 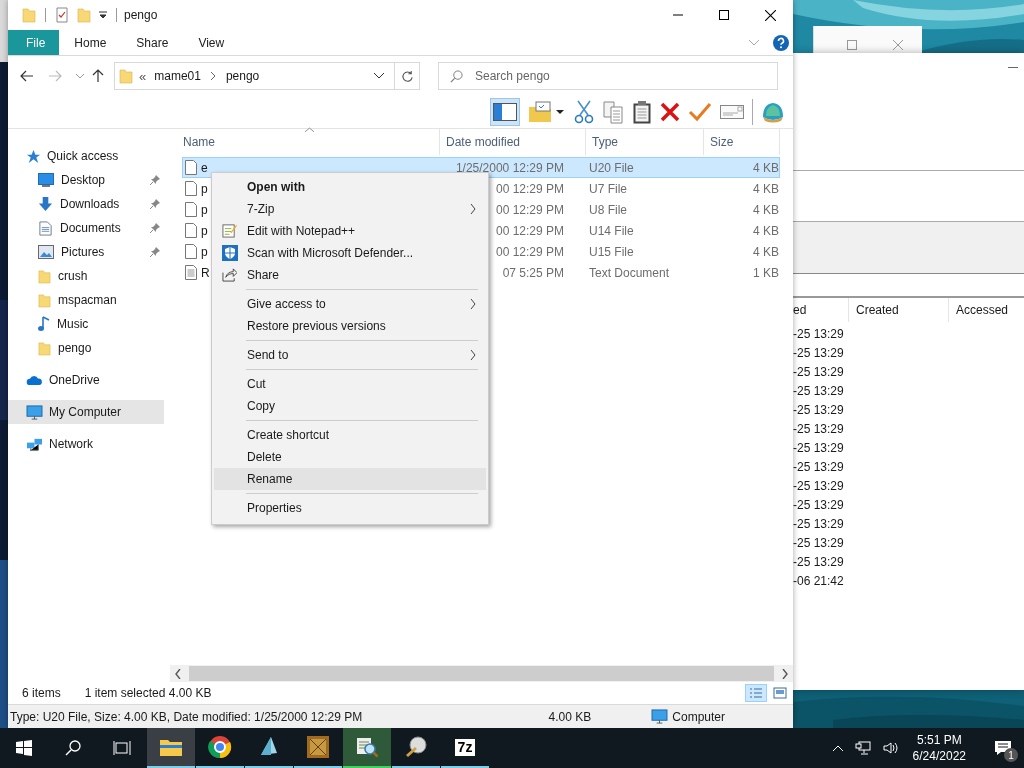 I want to click on table-cell: 00 12:29 PM, so click(x=529, y=188).